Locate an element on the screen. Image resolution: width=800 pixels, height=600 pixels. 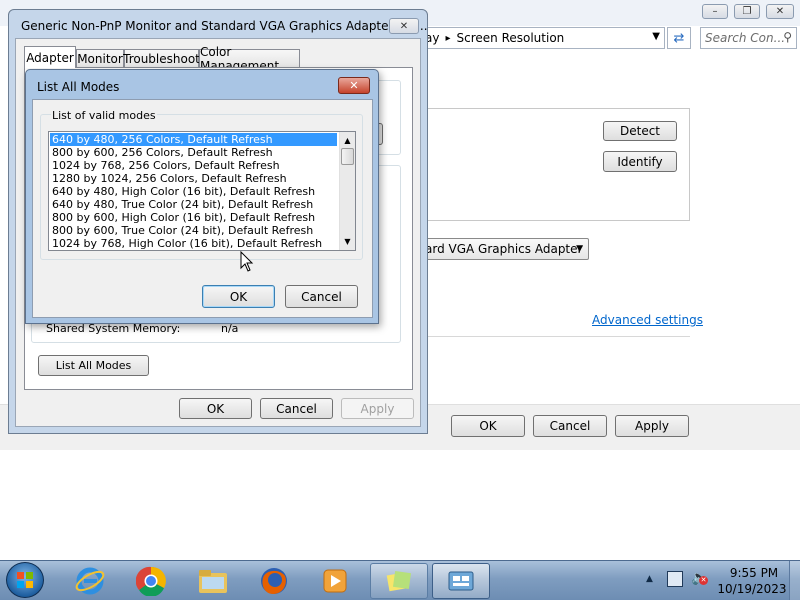
refresh-icon: ⇄ is located at coordinates (679, 38).